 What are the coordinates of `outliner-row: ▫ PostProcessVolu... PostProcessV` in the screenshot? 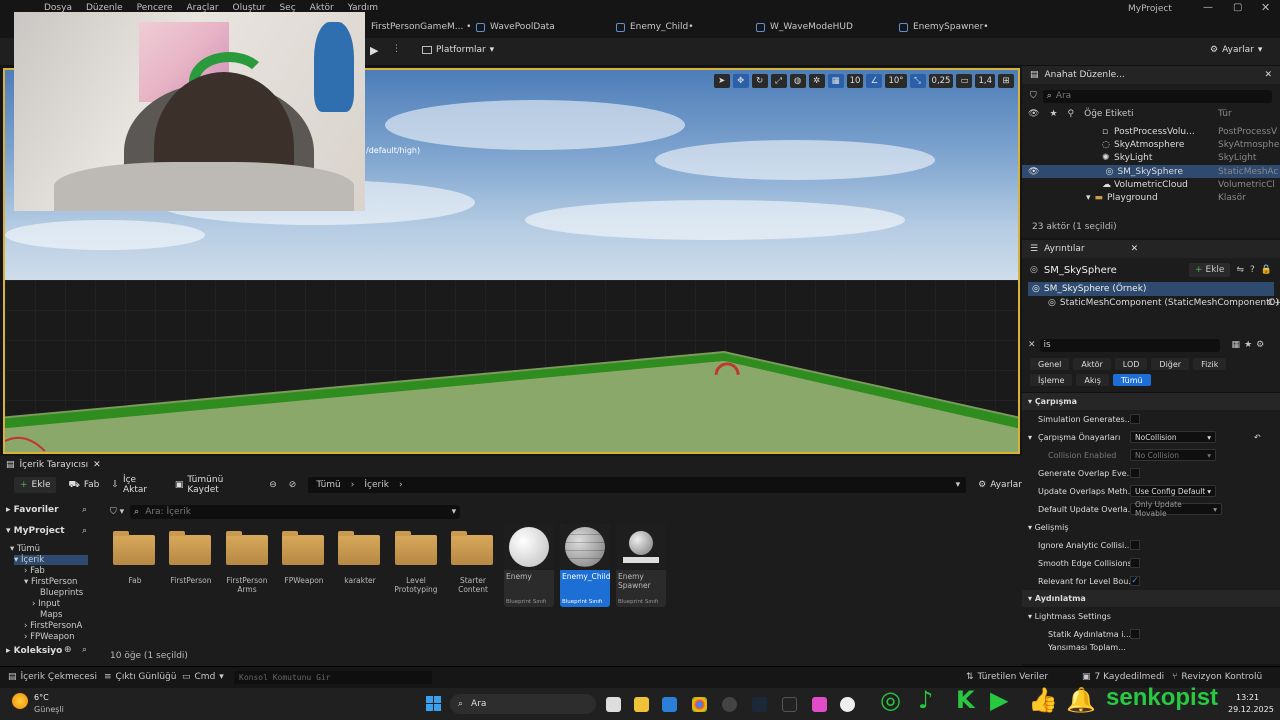 It's located at (1151, 131).